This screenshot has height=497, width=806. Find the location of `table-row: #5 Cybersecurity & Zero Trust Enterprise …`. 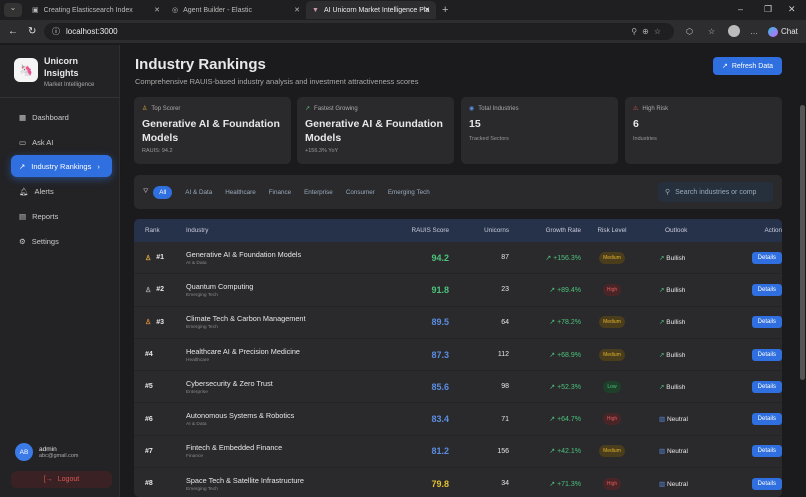

table-row: #5 Cybersecurity & Zero Trust Enterprise … is located at coordinates (458, 387).